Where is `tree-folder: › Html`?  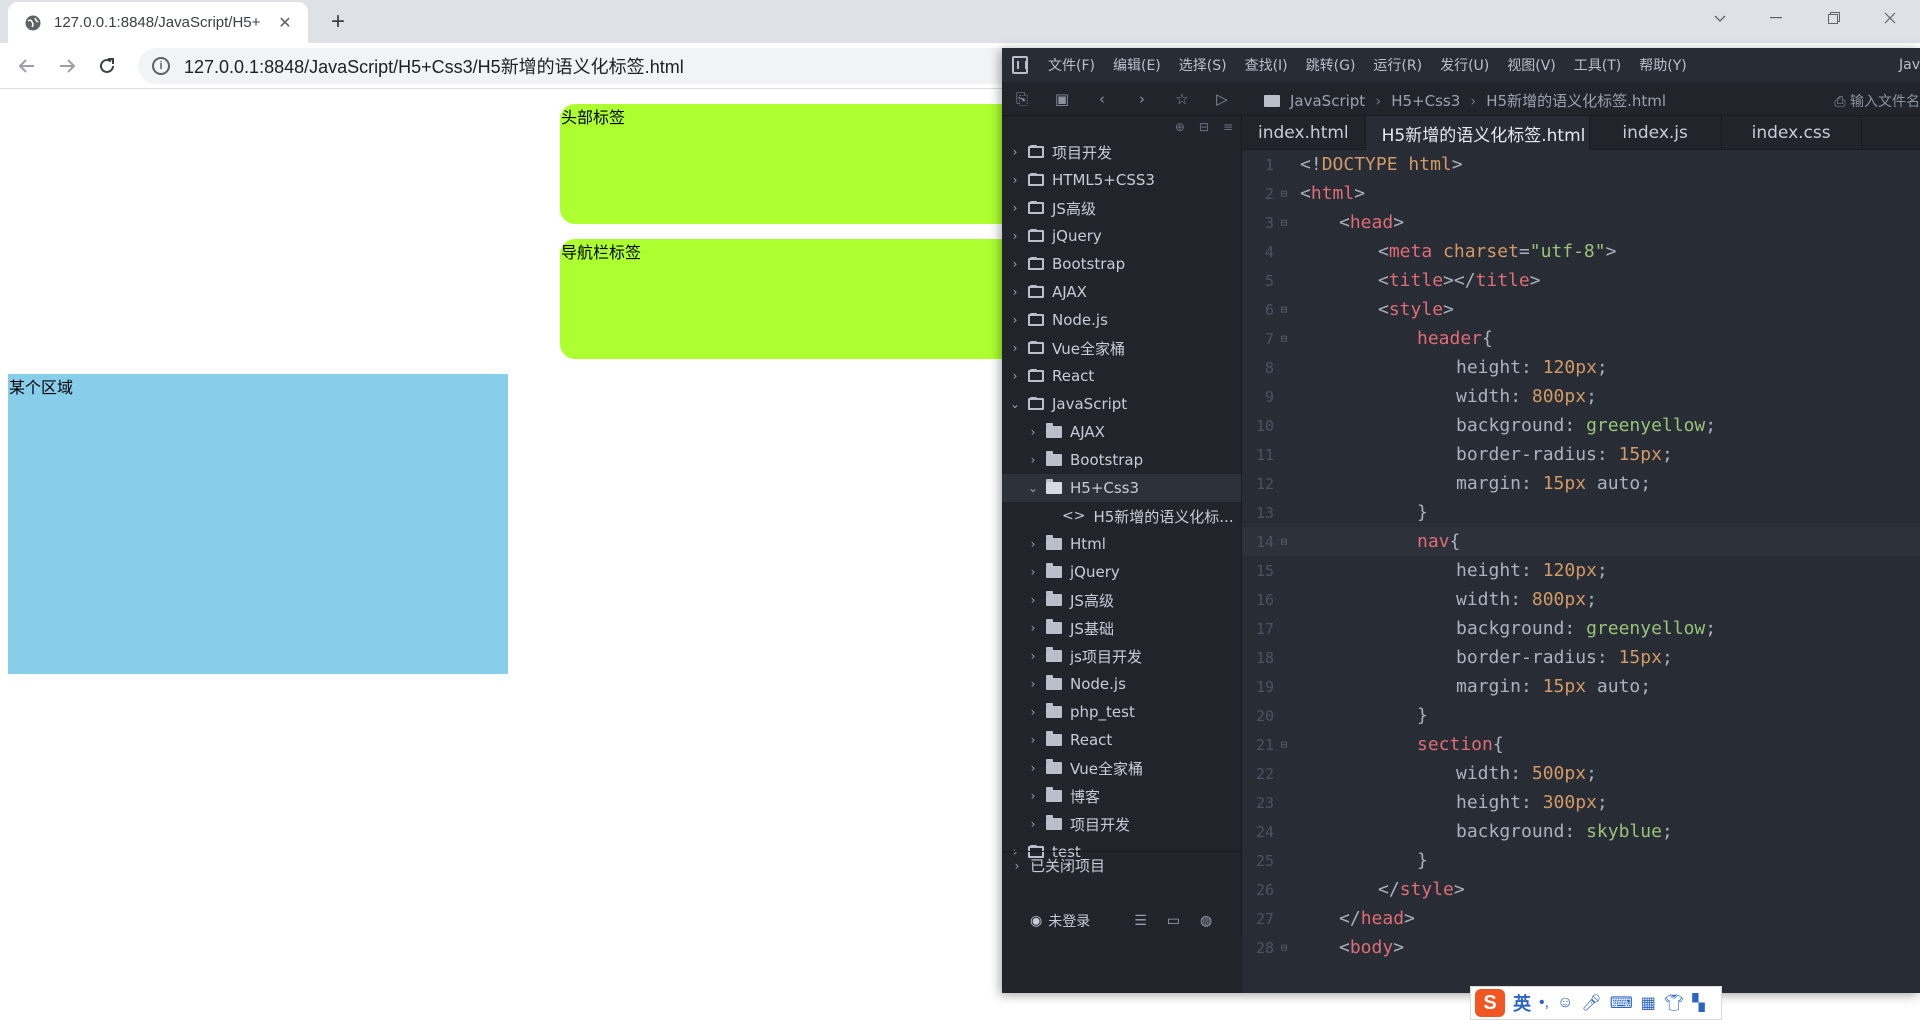 tree-folder: › Html is located at coordinates (1121, 544).